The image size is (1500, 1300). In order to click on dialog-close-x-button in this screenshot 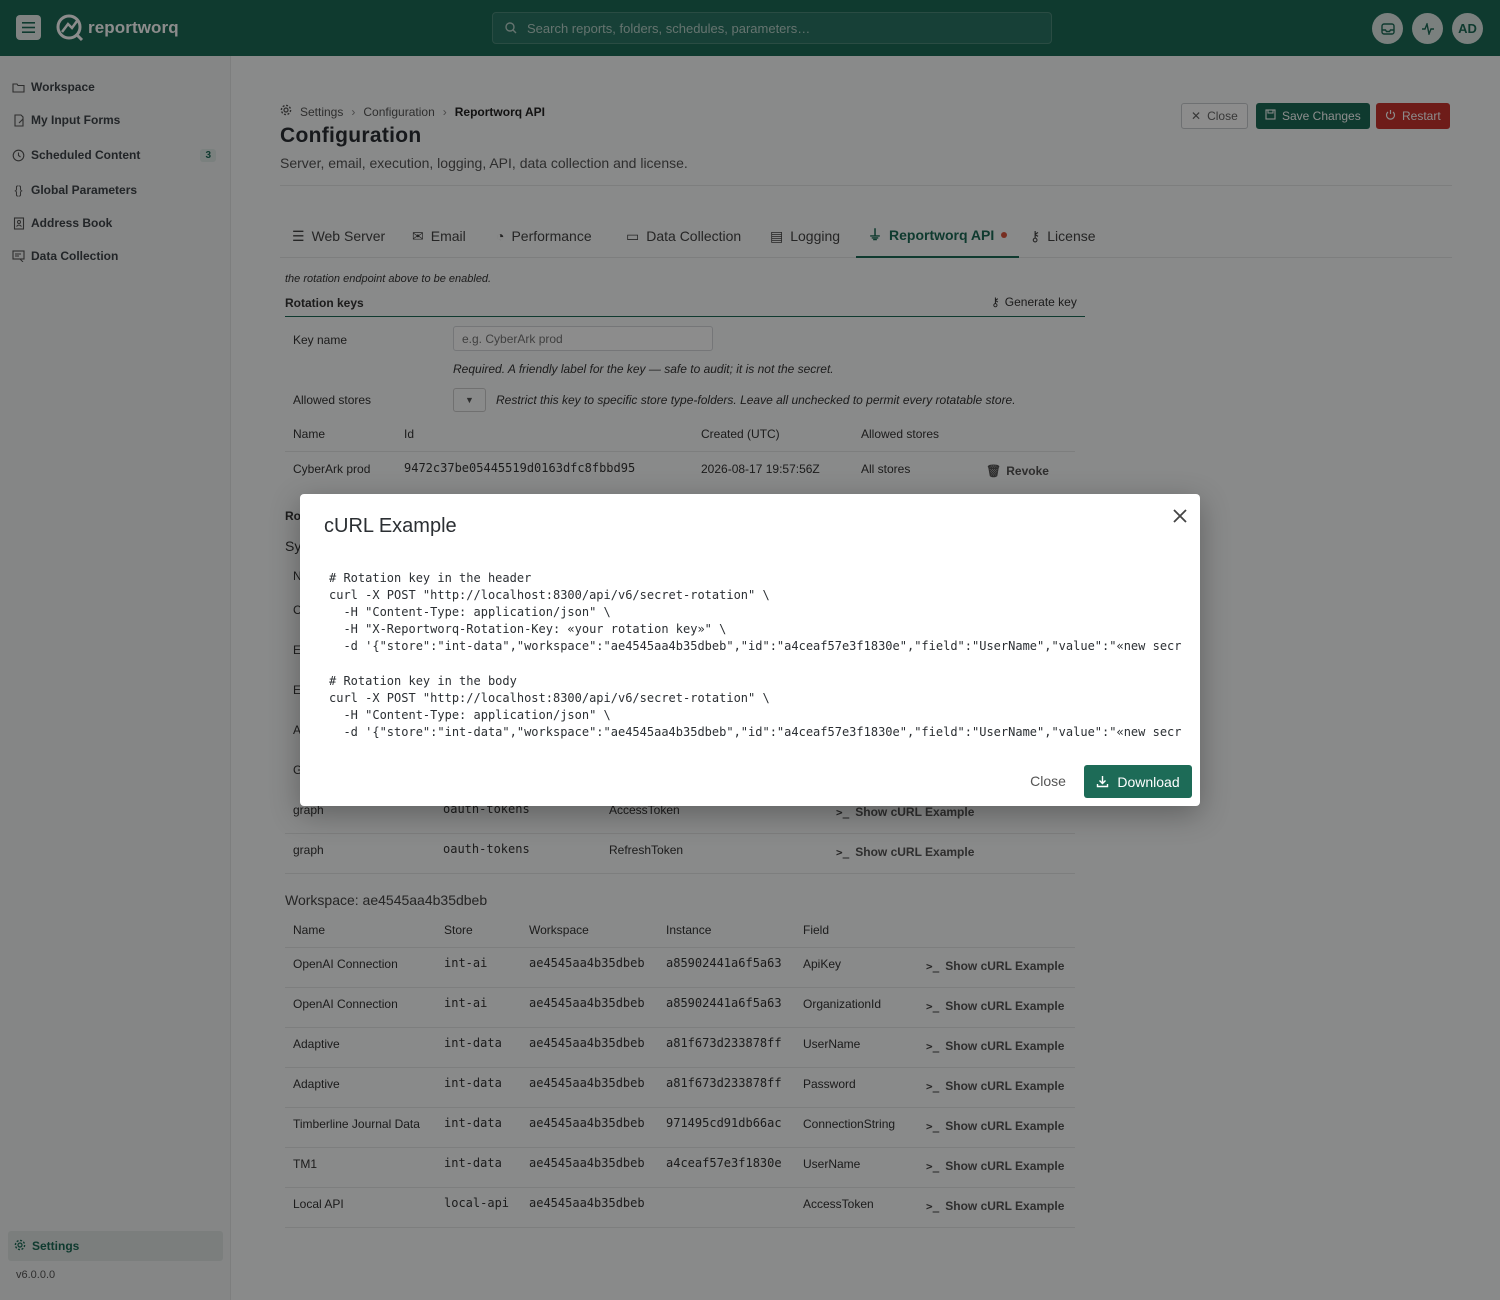, I will do `click(1180, 516)`.